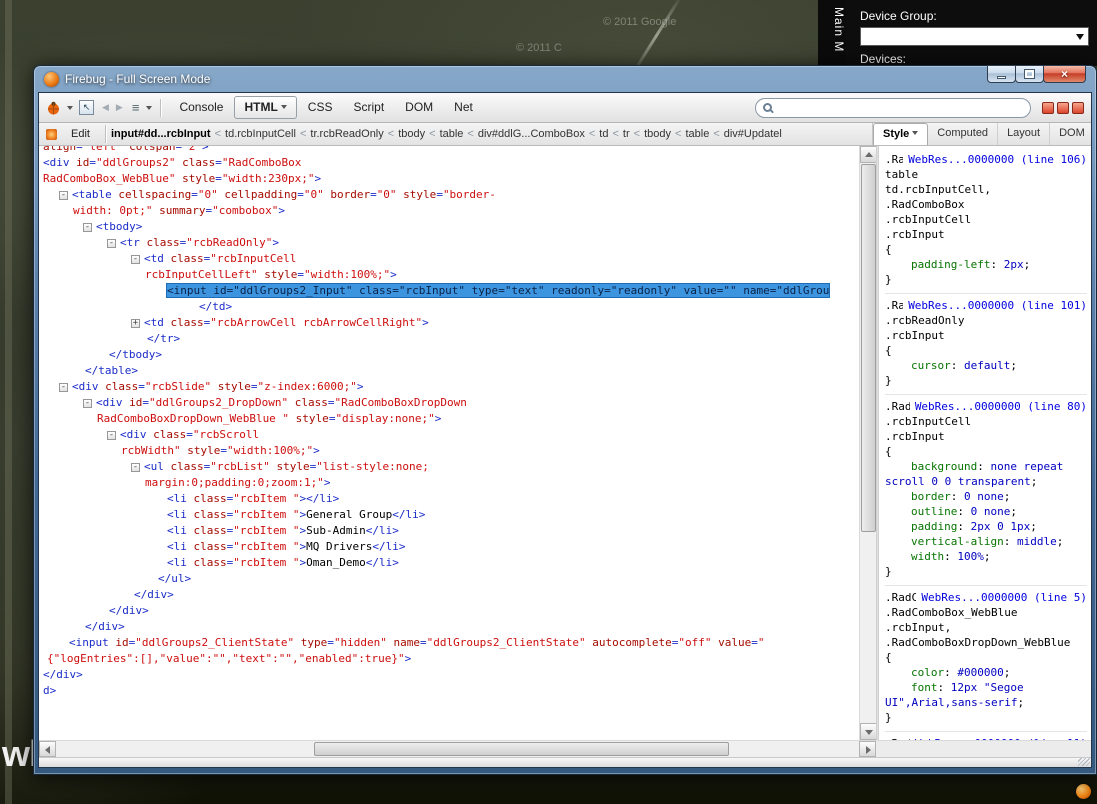 The image size is (1097, 804). I want to click on css-selector: .RadComboBox, so click(986, 204).